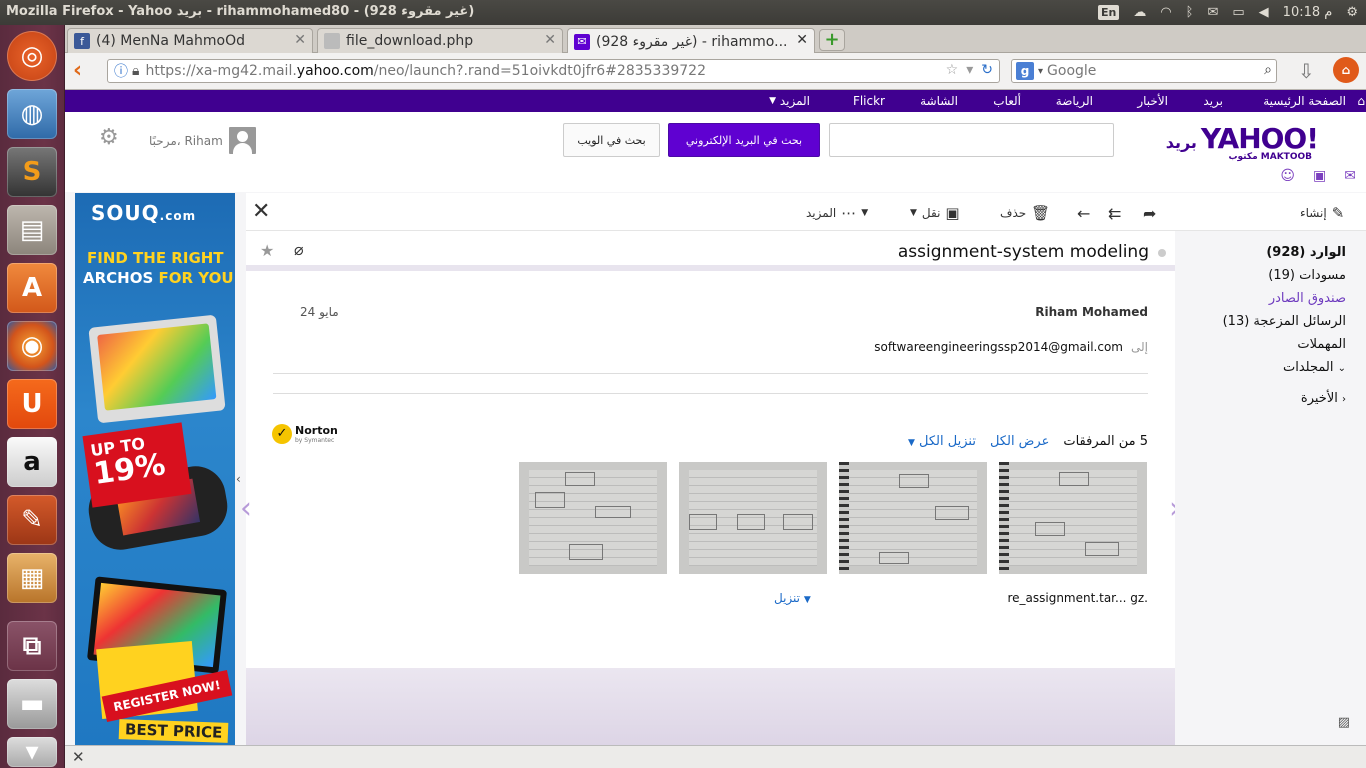  Describe the element at coordinates (121, 71) in the screenshot. I see `site-info-icon: ⓘ` at that location.